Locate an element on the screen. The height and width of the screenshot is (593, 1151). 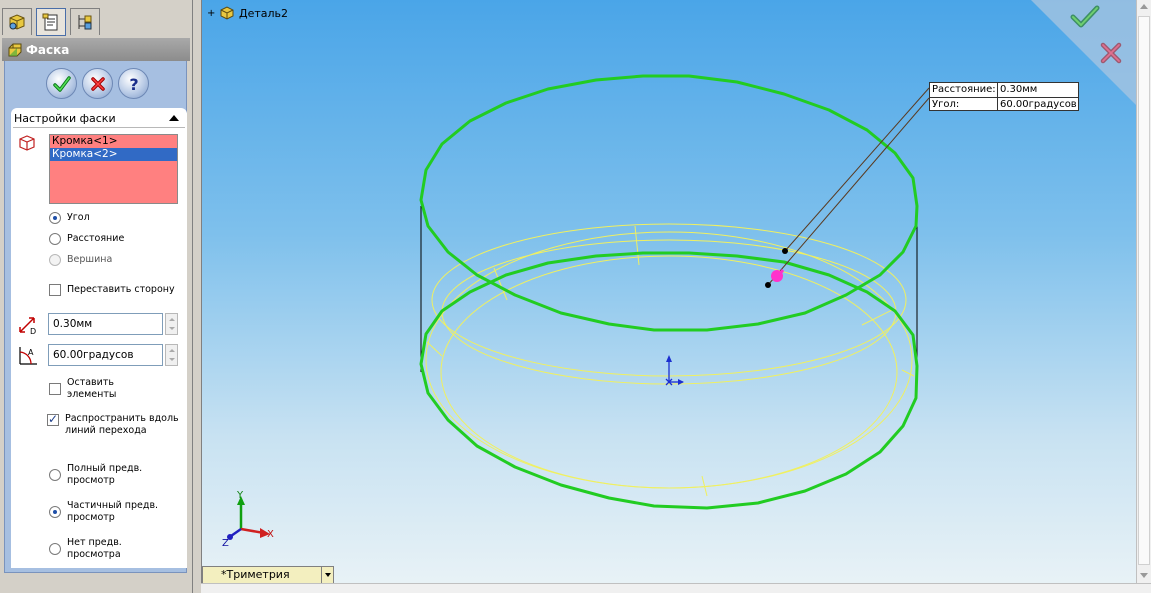
preview-full-line2: просмотр is located at coordinates (91, 480).